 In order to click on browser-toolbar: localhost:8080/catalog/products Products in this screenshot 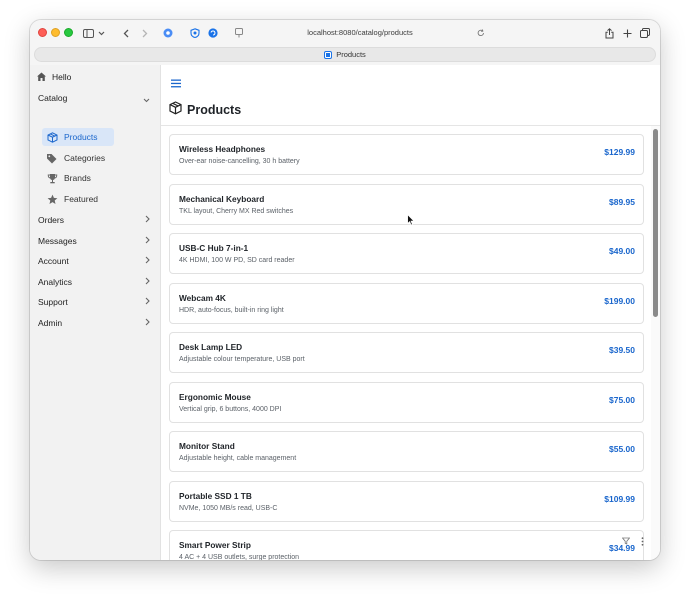, I will do `click(345, 42)`.